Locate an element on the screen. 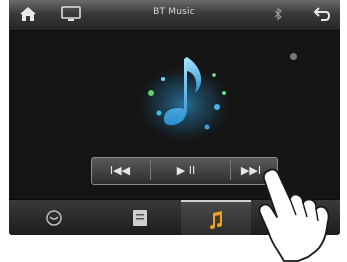 This screenshot has height=262, width=347. play-pause-icon: ▶ II is located at coordinates (186, 170).